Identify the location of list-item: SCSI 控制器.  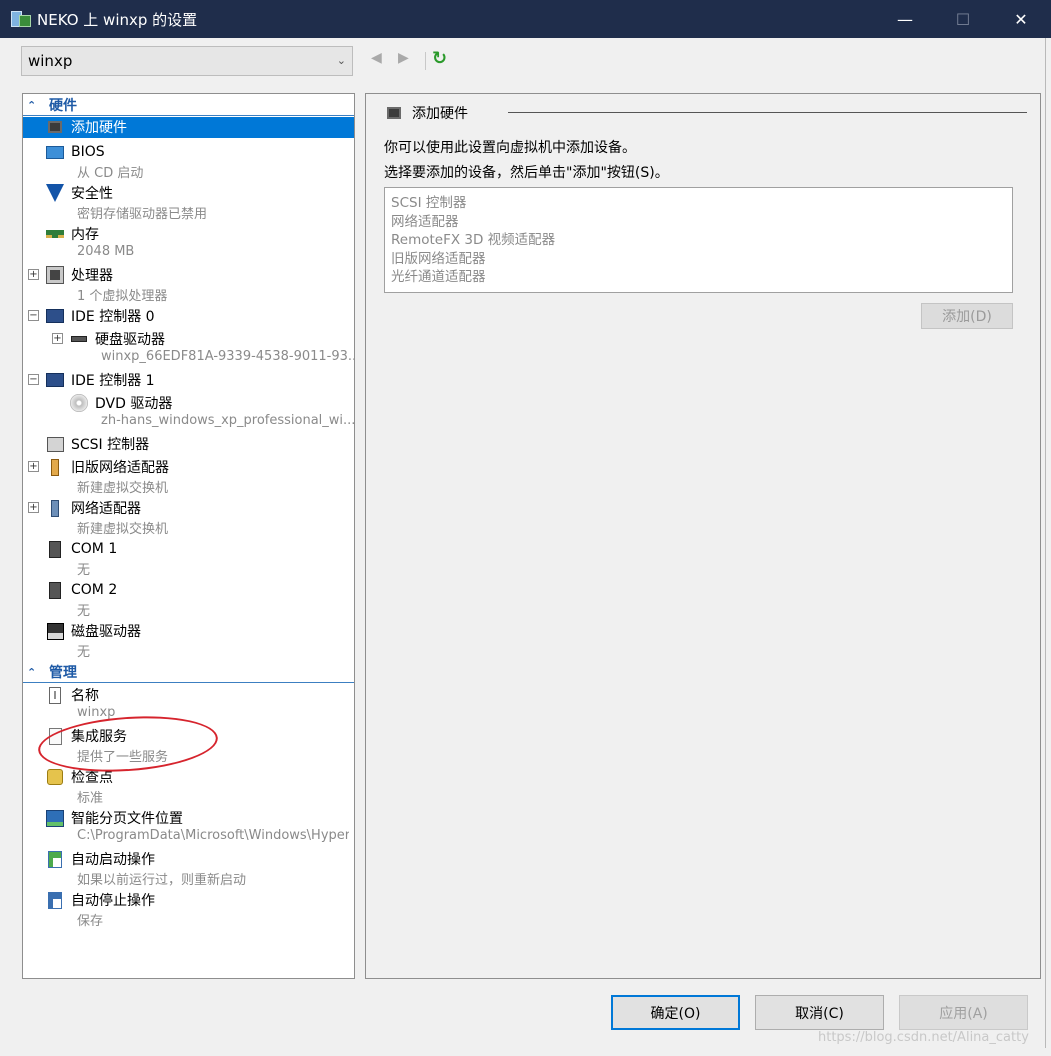
(701, 201).